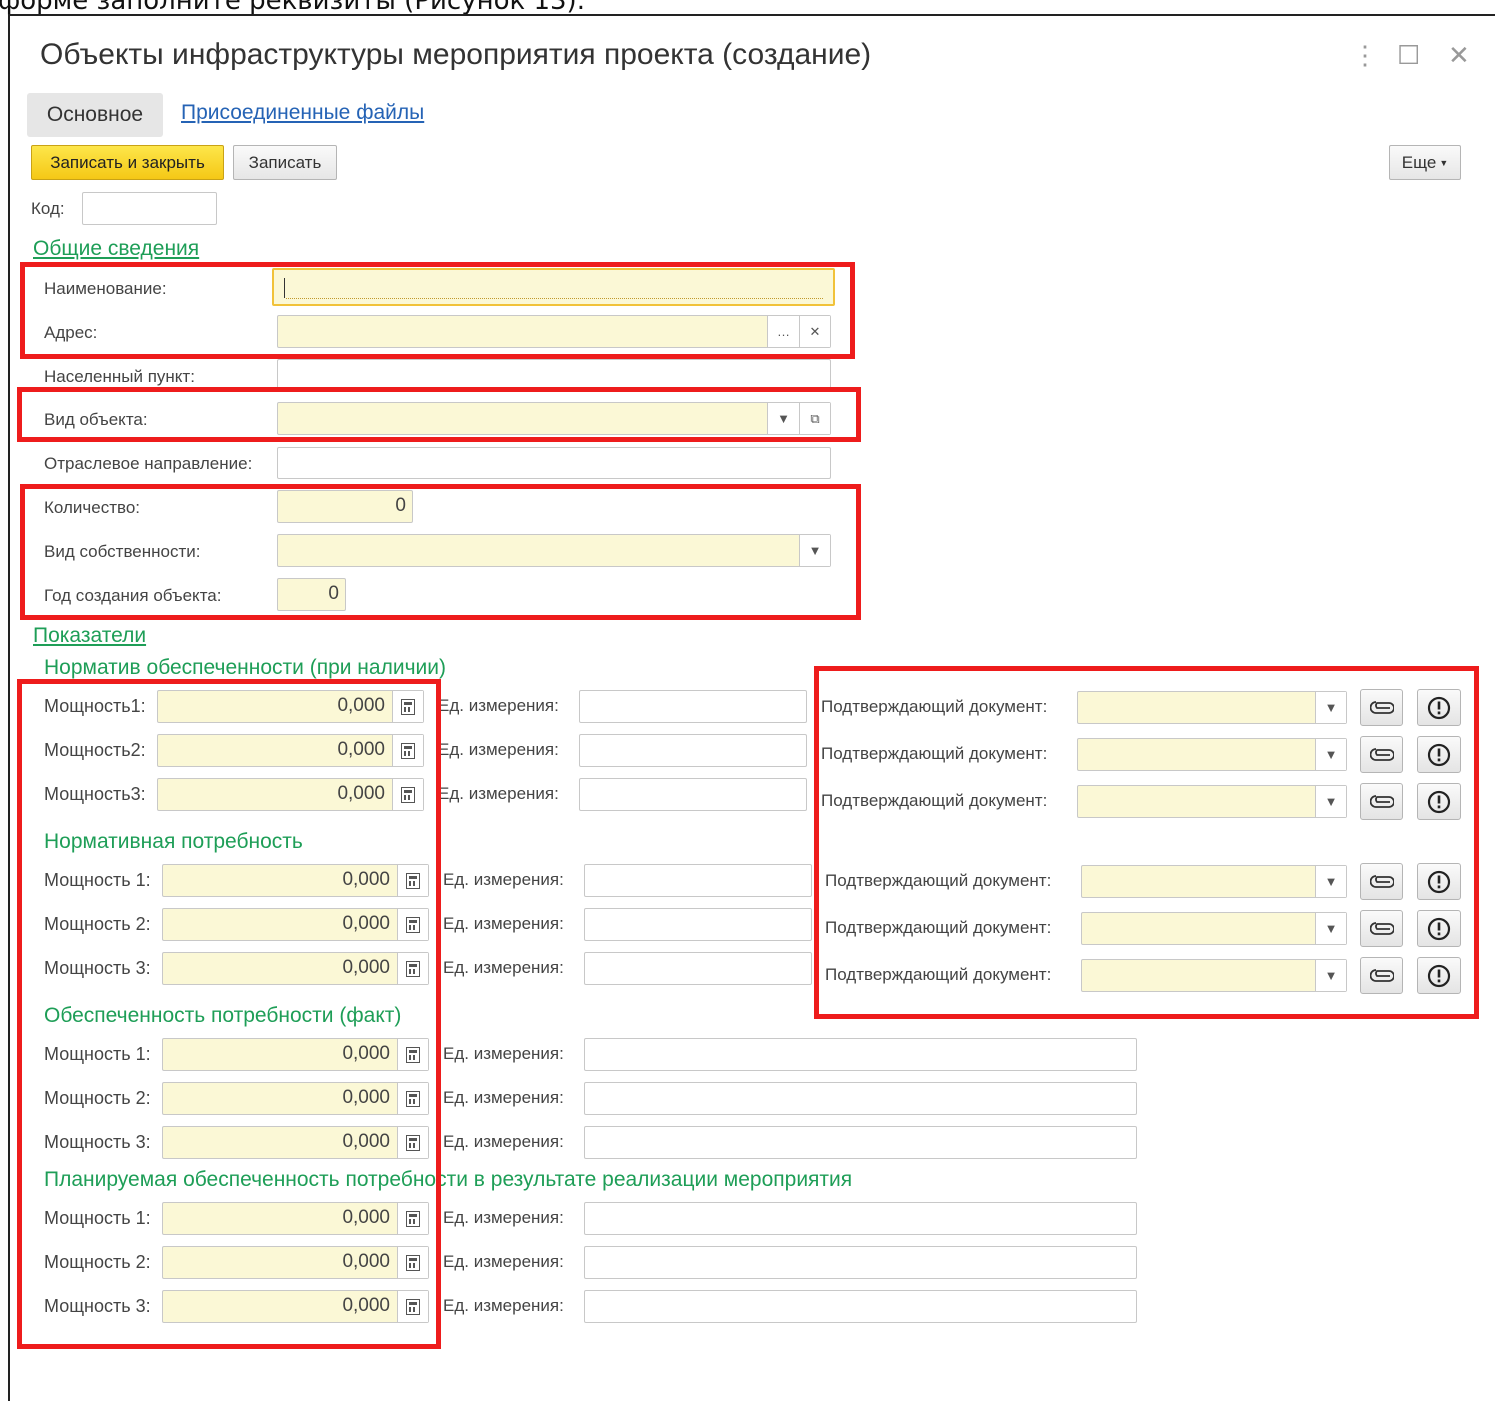 Image resolution: width=1495 pixels, height=1401 pixels. What do you see at coordinates (439, 414) in the screenshot?
I see `highlight-object-type` at bounding box center [439, 414].